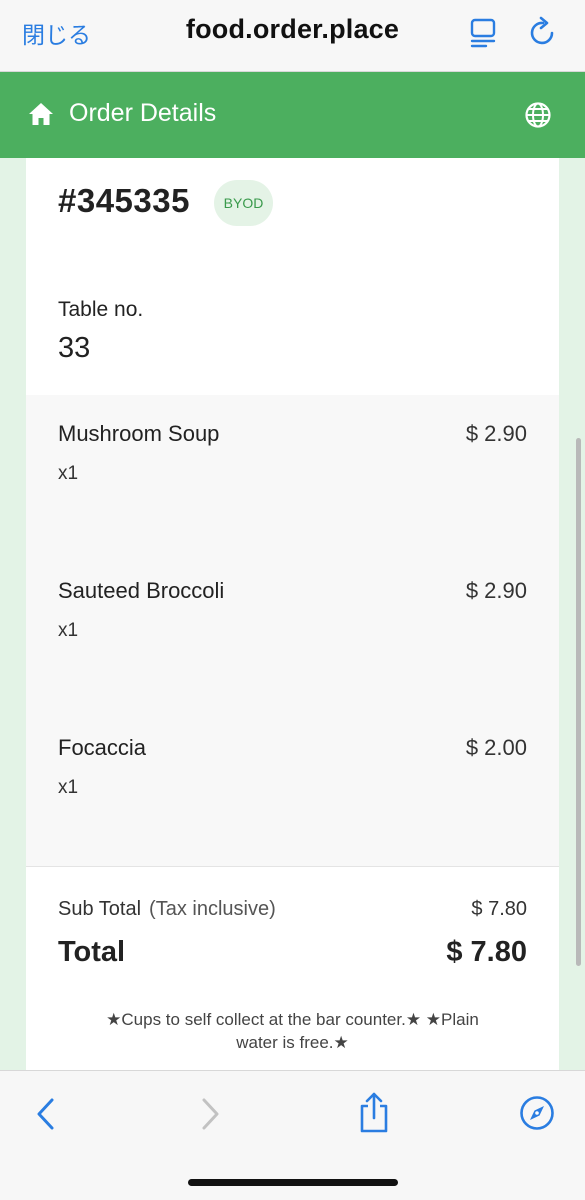 This screenshot has height=1200, width=585. I want to click on forward-icon, so click(211, 1114).